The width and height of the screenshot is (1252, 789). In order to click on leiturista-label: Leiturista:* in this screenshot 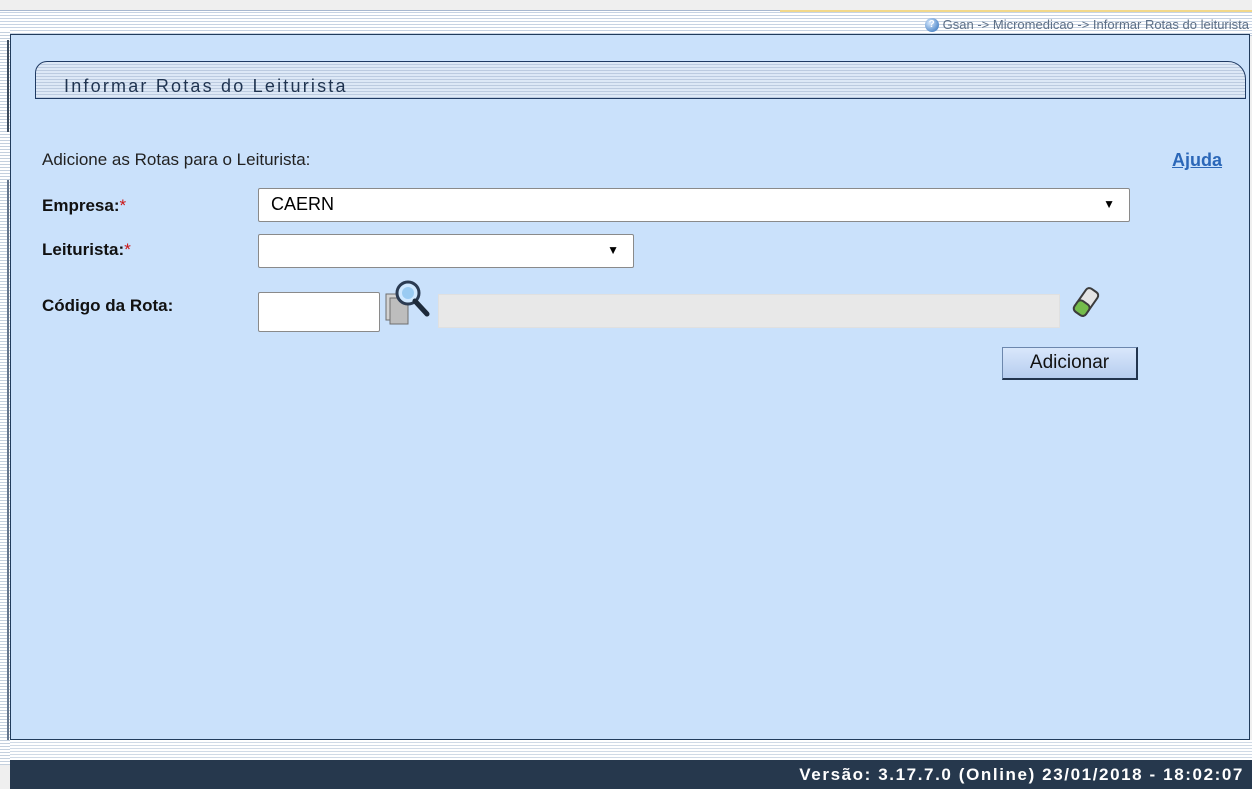, I will do `click(86, 250)`.